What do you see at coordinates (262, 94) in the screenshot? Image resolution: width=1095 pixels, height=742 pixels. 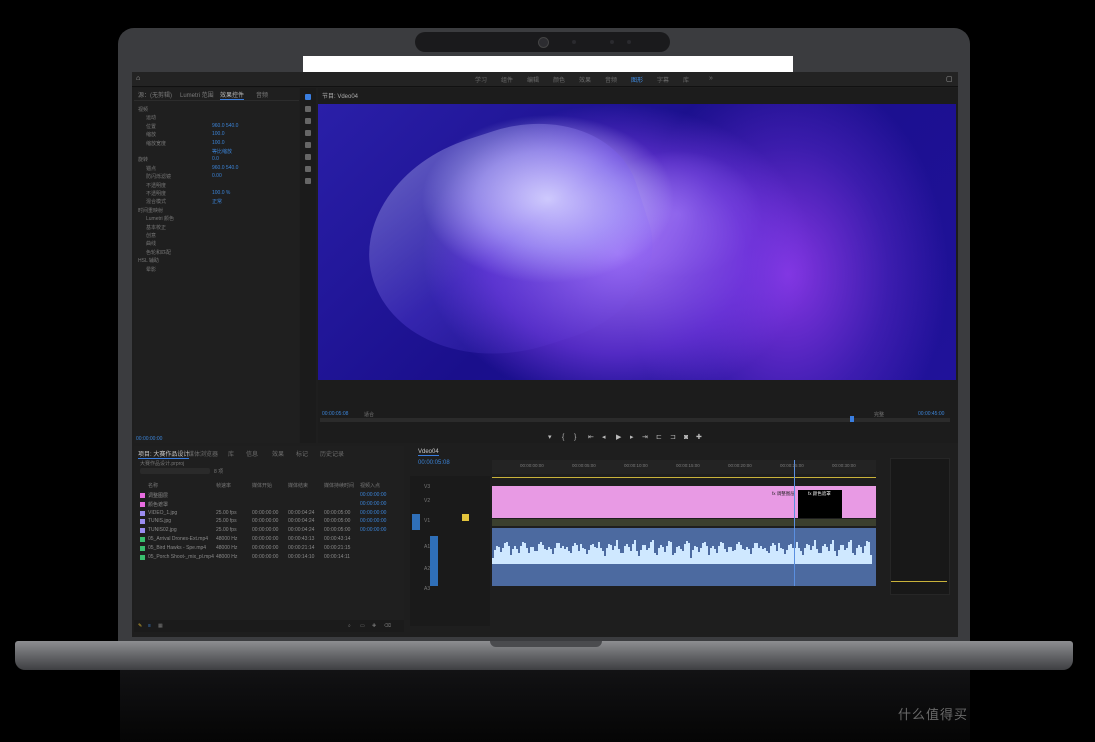 I see `panel-tab: 音频` at bounding box center [262, 94].